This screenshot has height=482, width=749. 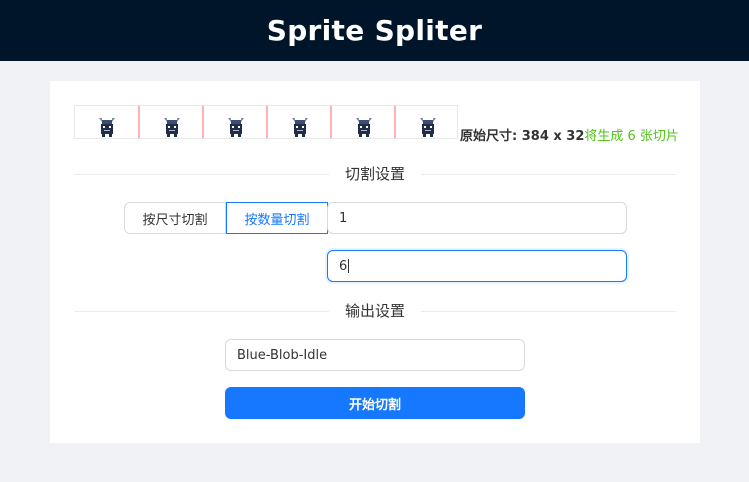 I want to click on output-settings-divider: 输出设置, so click(x=375, y=311).